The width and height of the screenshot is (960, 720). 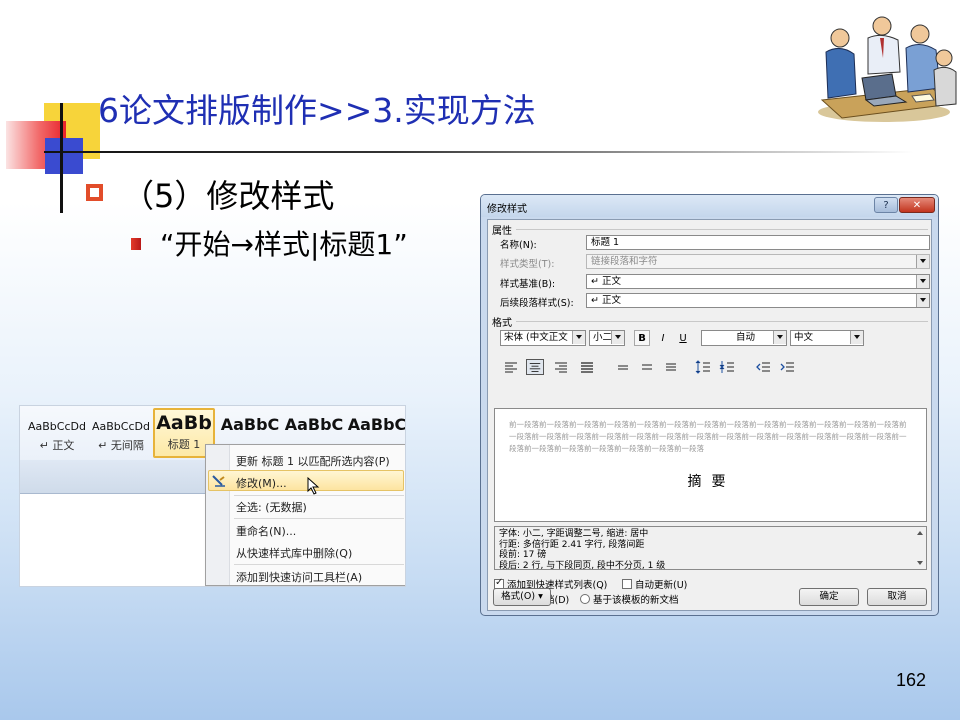 I want to click on align-center-icon, so click(x=535, y=367).